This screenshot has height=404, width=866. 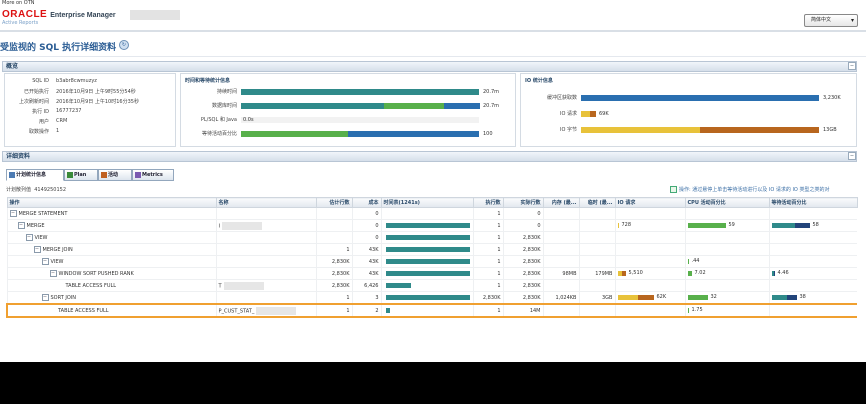 I want to click on time-stat-row: 数据库时间 20.7m, so click(x=346, y=106).